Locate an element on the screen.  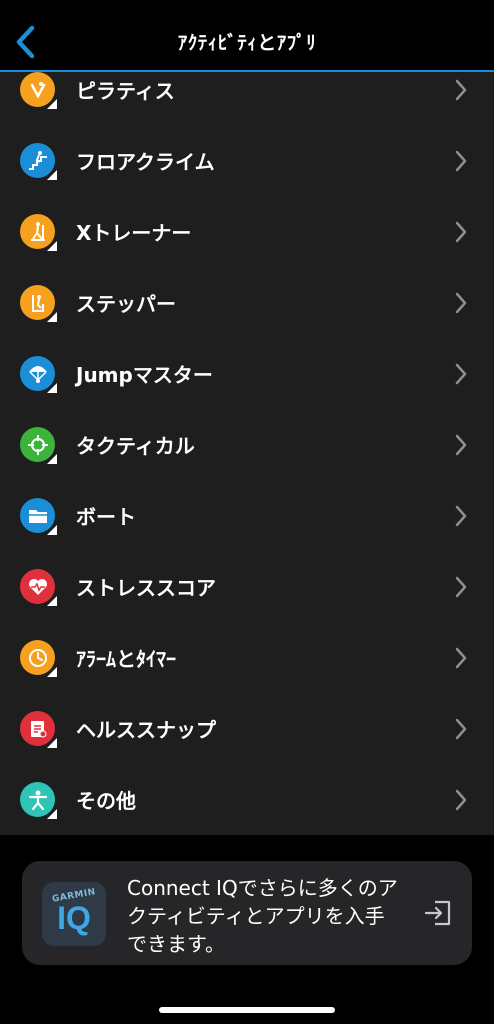
list-item-stepper: ステッパー is located at coordinates (247, 302).